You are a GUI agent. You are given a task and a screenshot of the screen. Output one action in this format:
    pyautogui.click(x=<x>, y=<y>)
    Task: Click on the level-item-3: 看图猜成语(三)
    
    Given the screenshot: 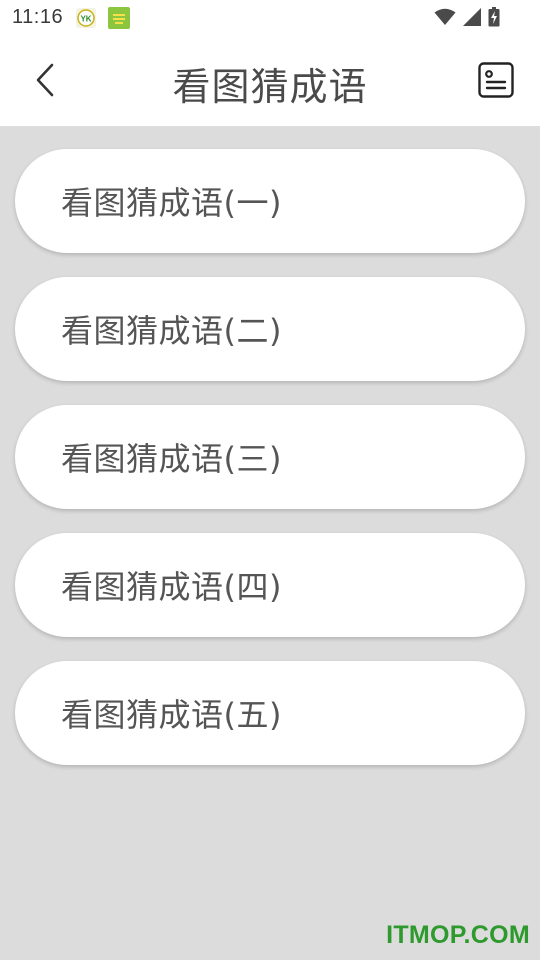 What is the action you would take?
    pyautogui.click(x=270, y=457)
    